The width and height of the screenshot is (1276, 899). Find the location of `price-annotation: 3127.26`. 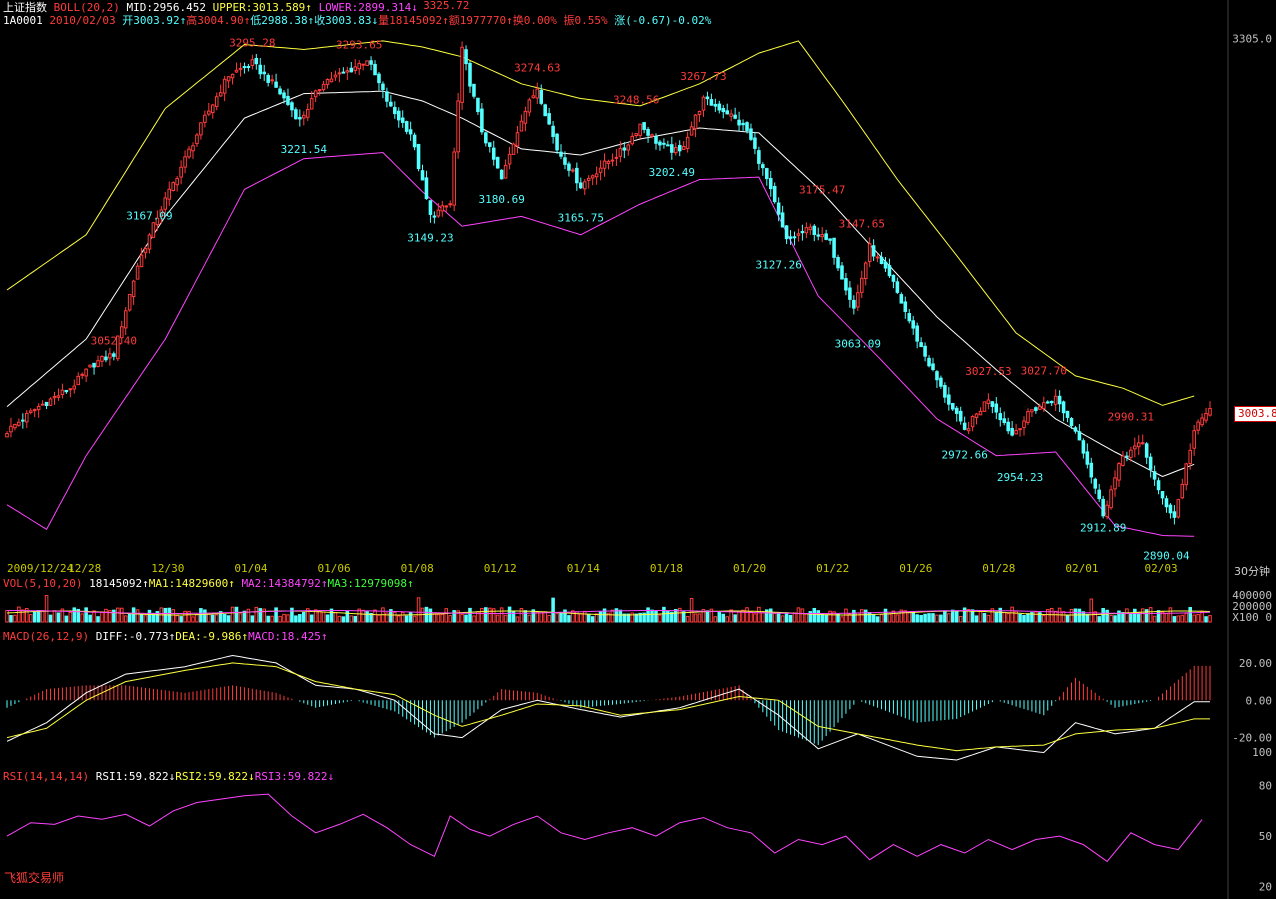

price-annotation: 3127.26 is located at coordinates (778, 265).